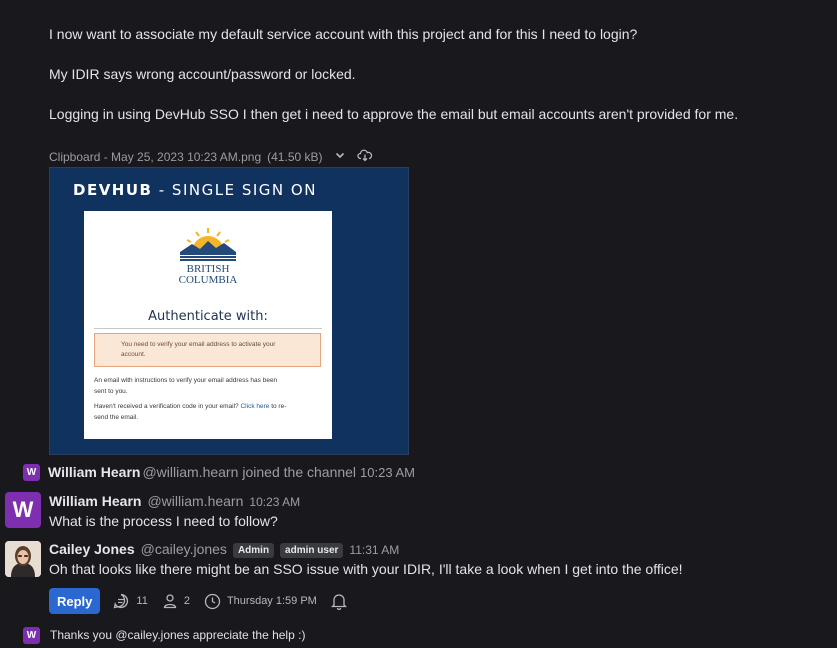 The height and width of the screenshot is (648, 837). What do you see at coordinates (208, 328) in the screenshot?
I see `divider` at bounding box center [208, 328].